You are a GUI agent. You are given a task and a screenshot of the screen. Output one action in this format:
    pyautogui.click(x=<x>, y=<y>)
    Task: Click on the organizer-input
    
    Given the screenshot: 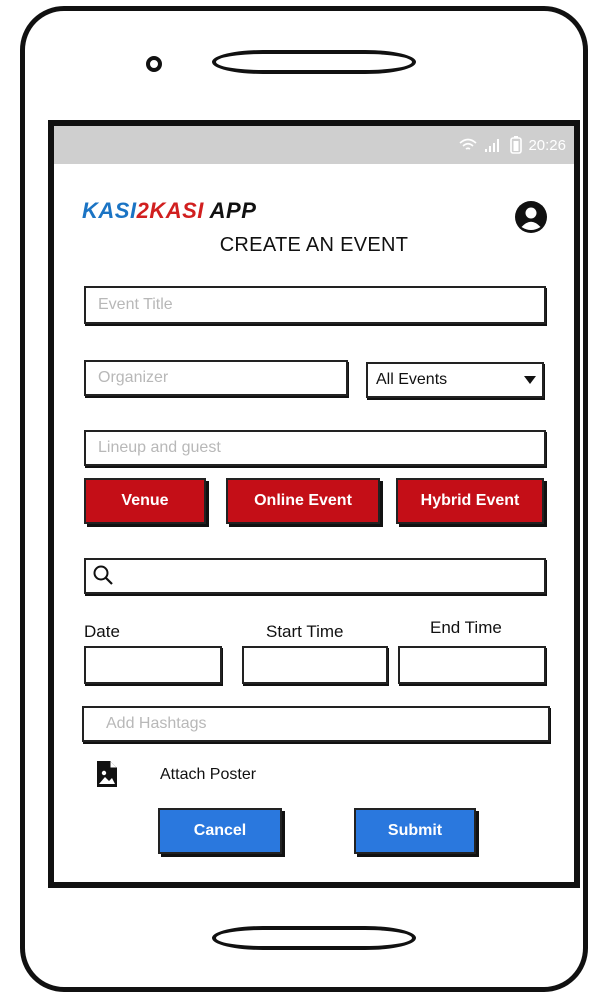 What is the action you would take?
    pyautogui.click(x=216, y=378)
    